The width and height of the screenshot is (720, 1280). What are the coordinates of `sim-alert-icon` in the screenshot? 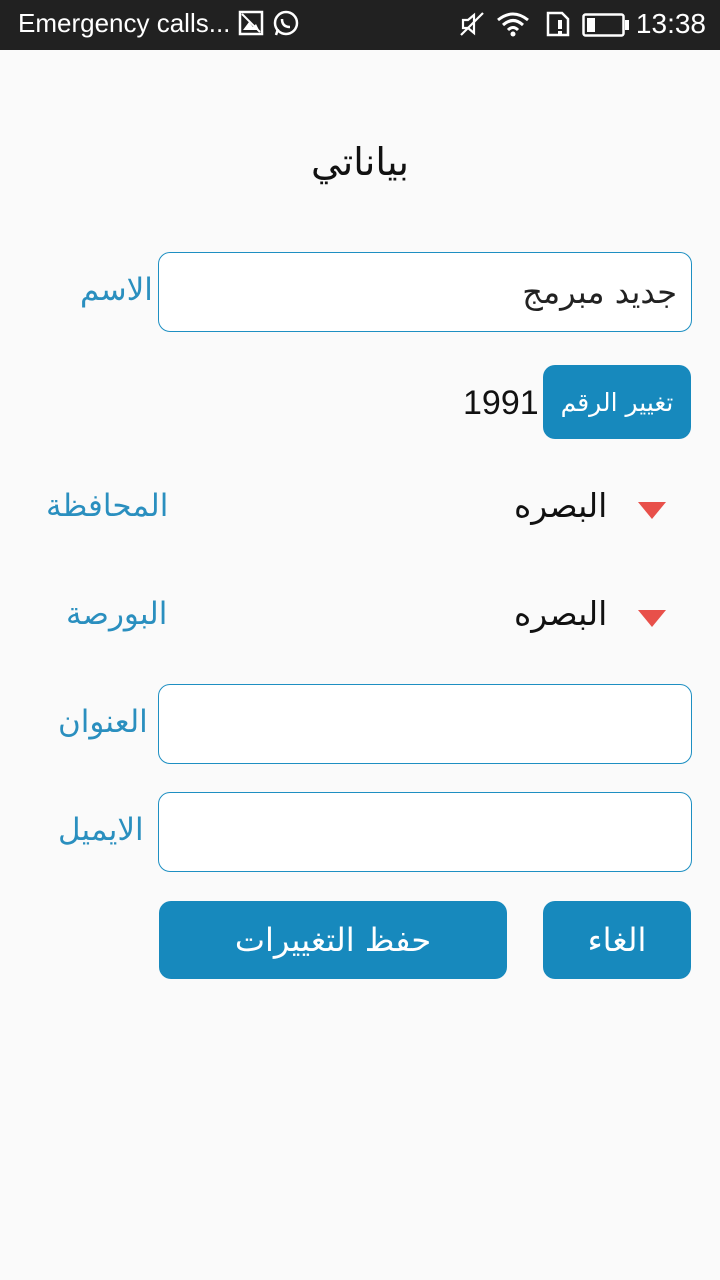 It's located at (558, 26).